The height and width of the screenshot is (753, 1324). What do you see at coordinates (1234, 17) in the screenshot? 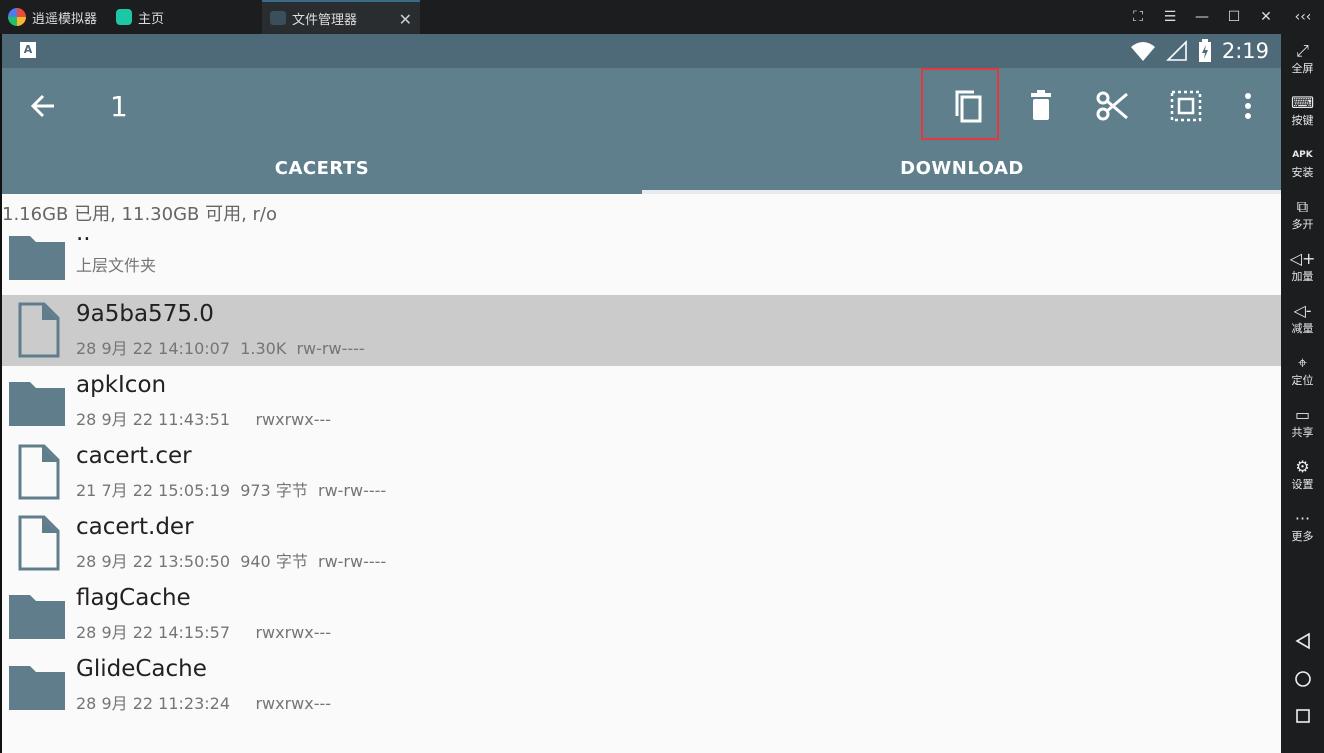
I see `maximize-icon: ☐` at bounding box center [1234, 17].